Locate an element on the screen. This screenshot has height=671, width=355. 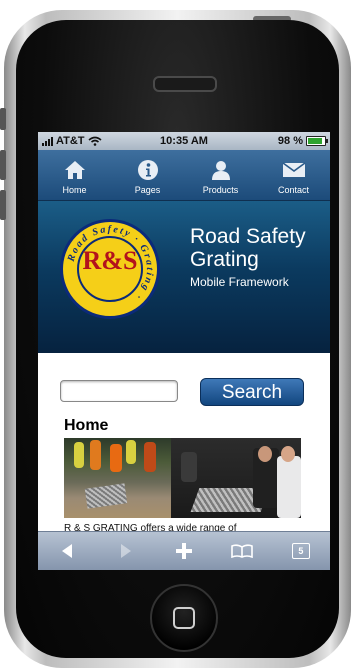
search-input is located at coordinates (119, 391).